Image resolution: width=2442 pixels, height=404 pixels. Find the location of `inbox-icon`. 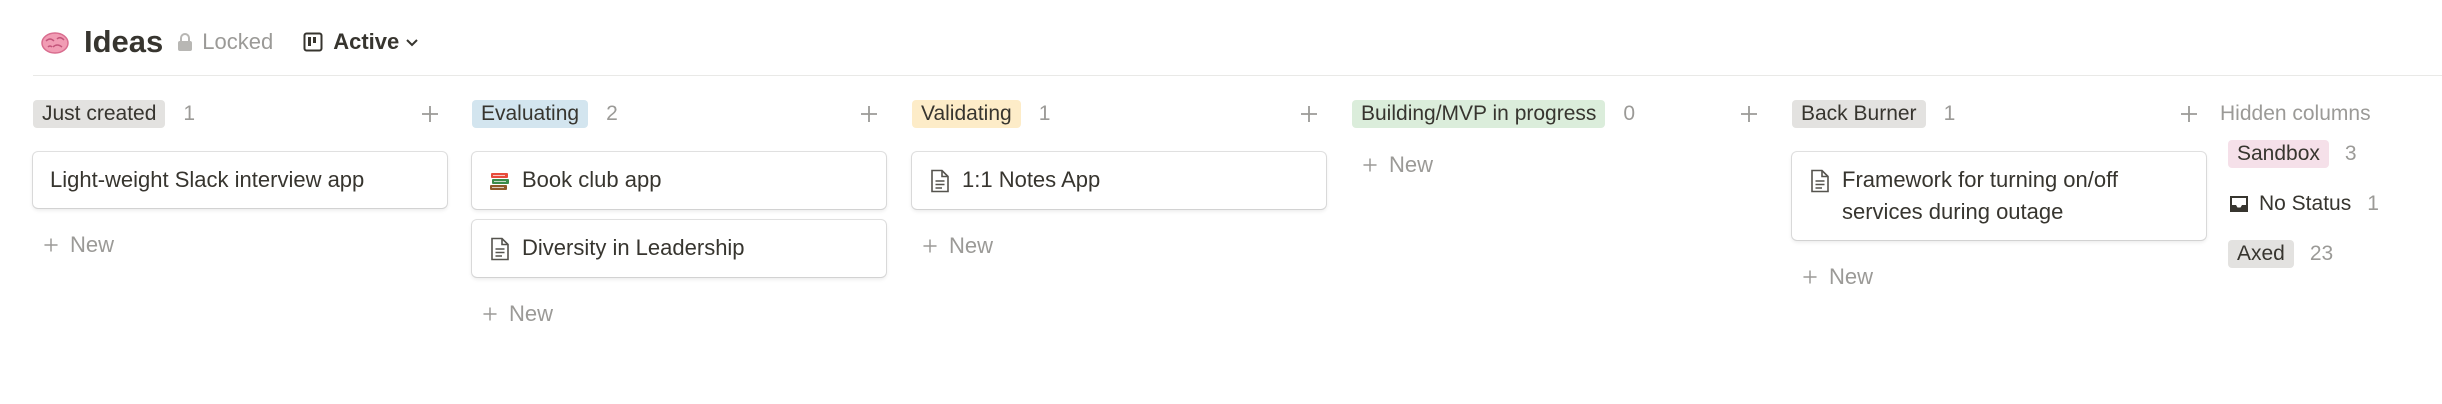

inbox-icon is located at coordinates (2243, 204).